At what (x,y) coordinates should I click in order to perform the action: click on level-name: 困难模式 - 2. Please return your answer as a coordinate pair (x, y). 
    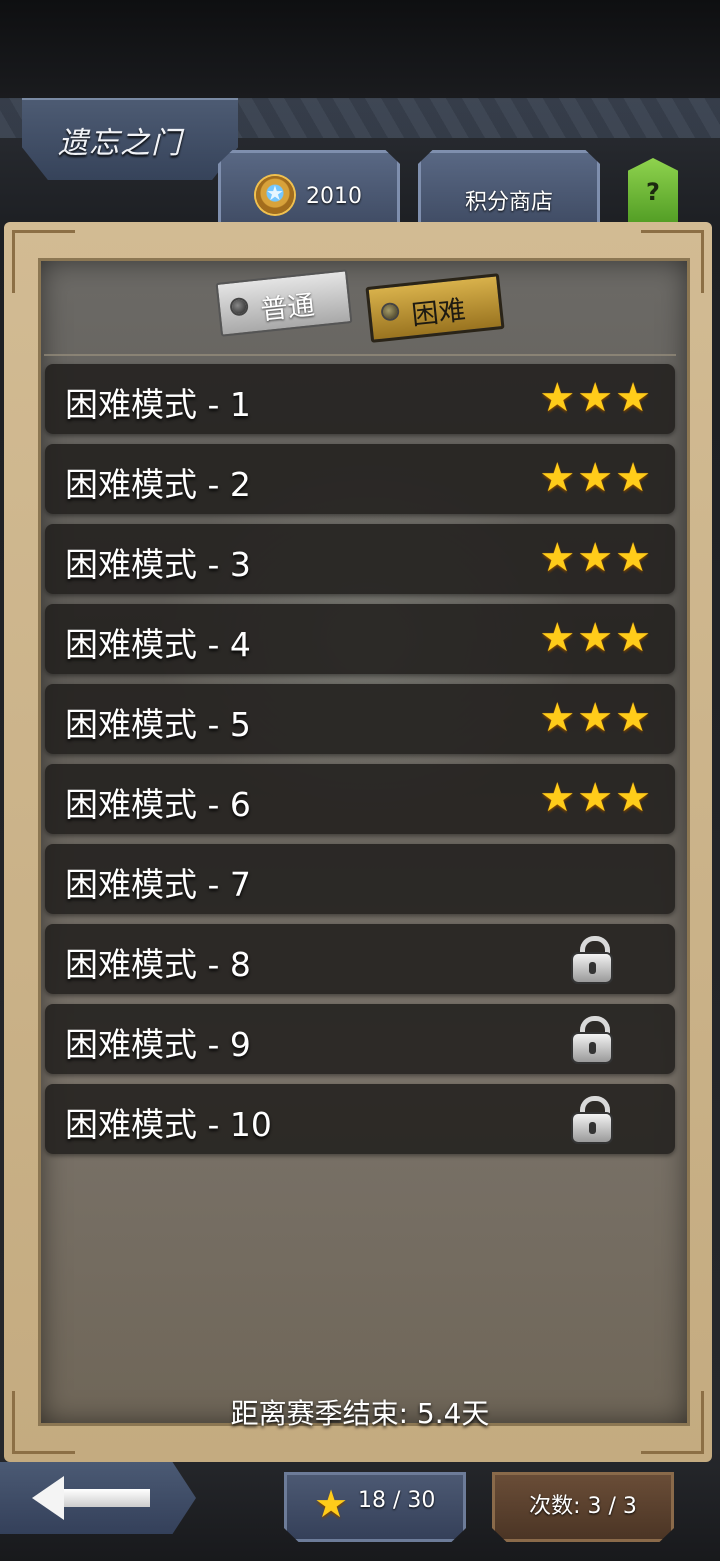
    Looking at the image, I should click on (158, 484).